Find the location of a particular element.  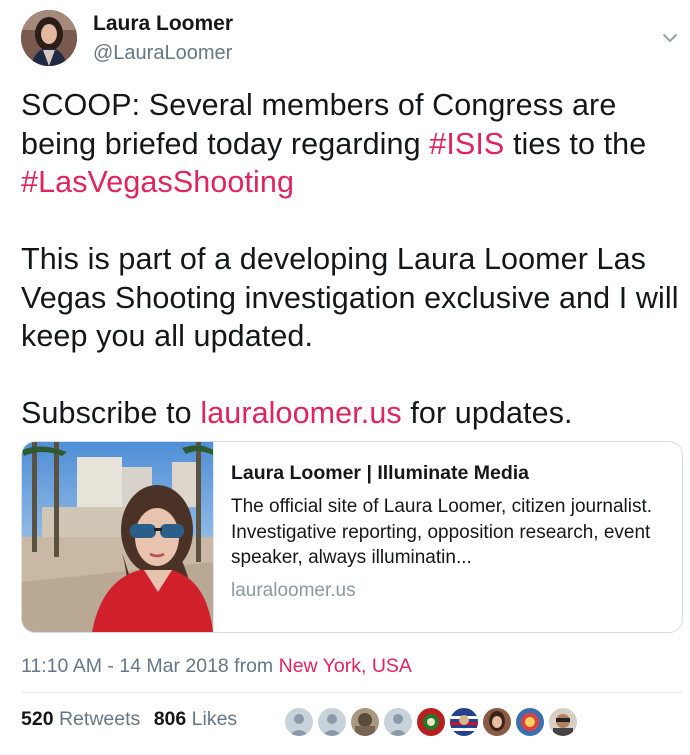

card-domain: lauraloomer.us is located at coordinates (293, 590).